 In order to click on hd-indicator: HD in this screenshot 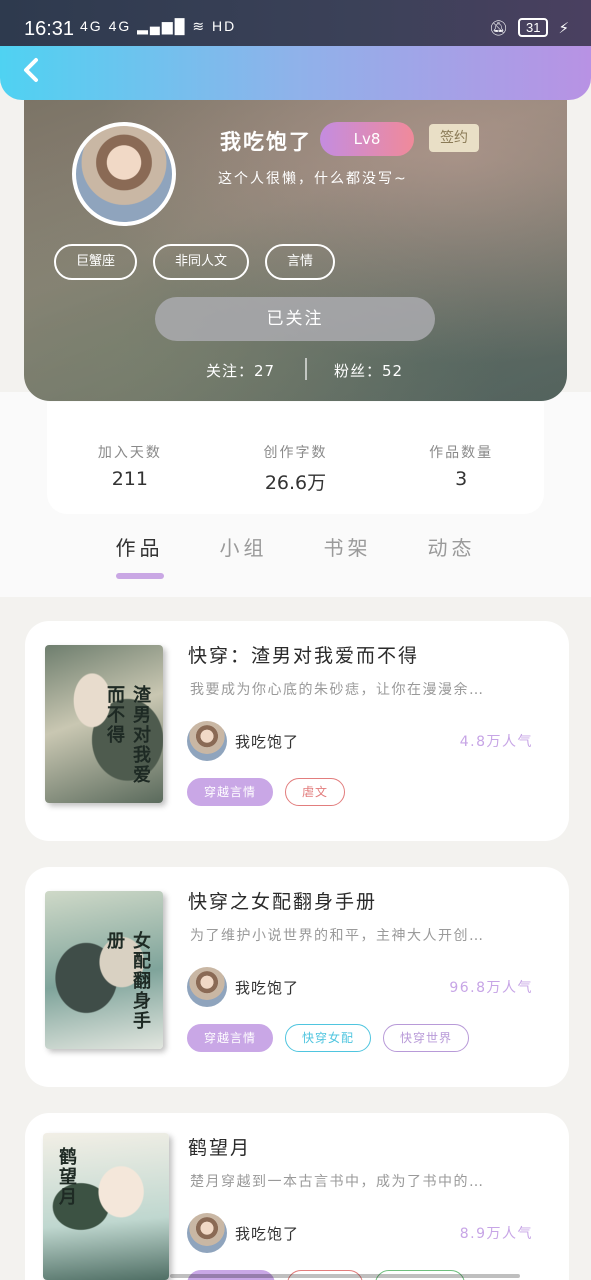, I will do `click(224, 26)`.